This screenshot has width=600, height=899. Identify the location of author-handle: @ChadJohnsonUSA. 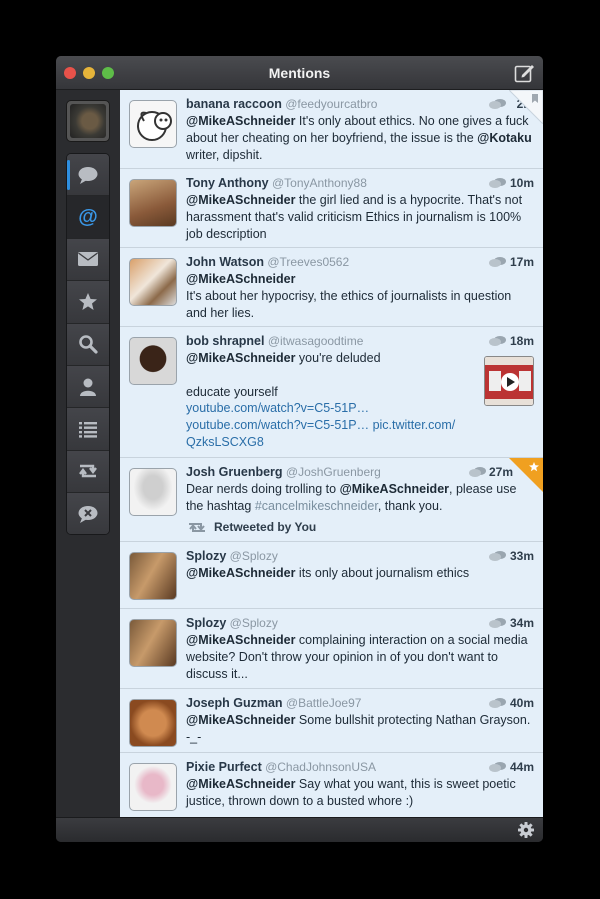
(320, 767).